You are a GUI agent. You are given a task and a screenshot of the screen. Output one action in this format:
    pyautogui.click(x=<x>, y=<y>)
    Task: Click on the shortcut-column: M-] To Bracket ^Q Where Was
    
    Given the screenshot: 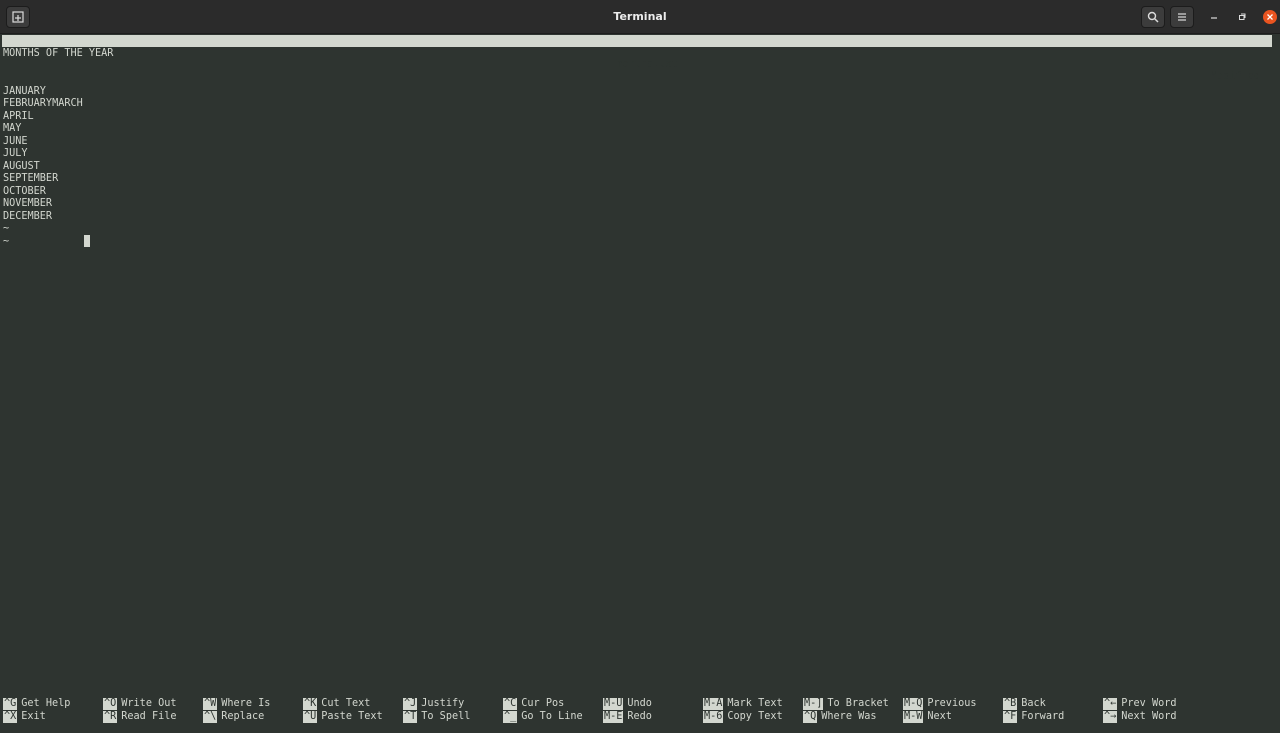 What is the action you would take?
    pyautogui.click(x=853, y=710)
    